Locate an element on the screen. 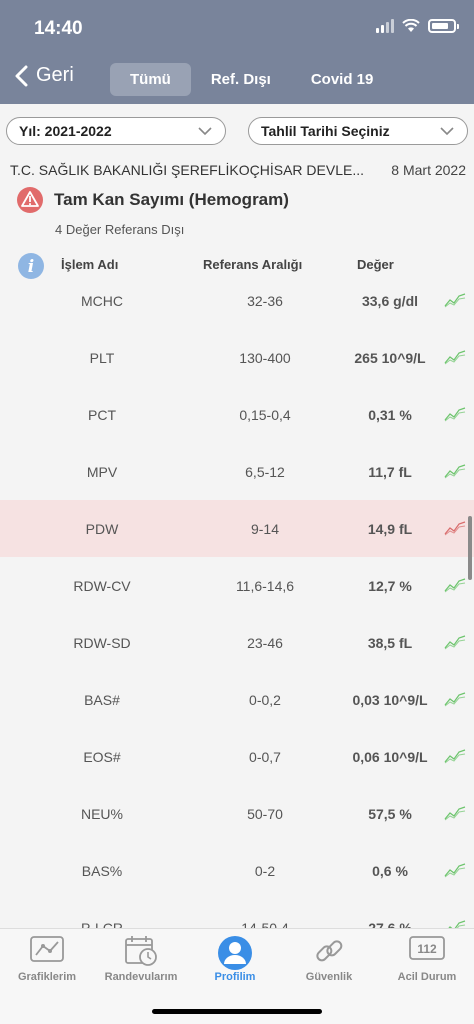  reference-range: 32-36 is located at coordinates (265, 301).